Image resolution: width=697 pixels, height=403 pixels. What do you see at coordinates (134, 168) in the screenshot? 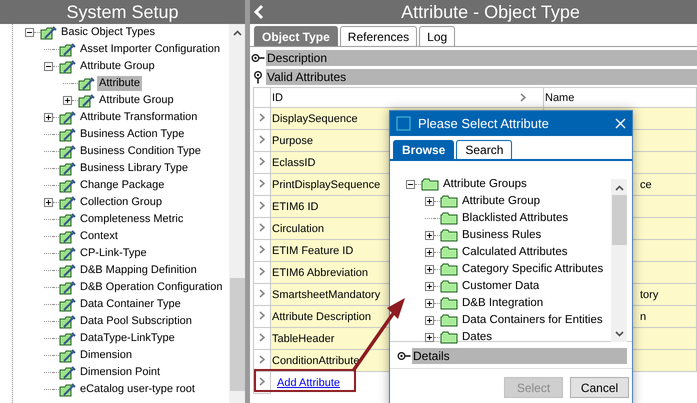
I see `tree-item: Business Library Type` at bounding box center [134, 168].